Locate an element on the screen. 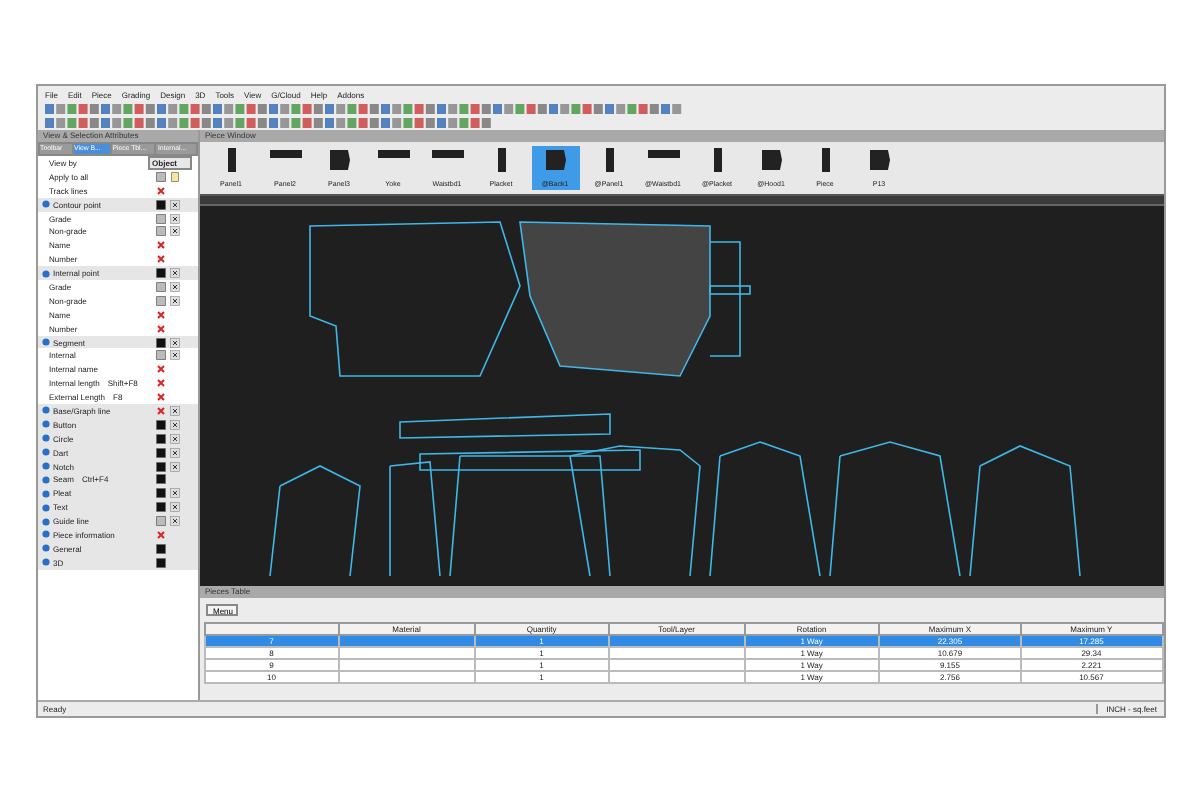  toolbar-icons-drawing is located at coordinates (363, 109).